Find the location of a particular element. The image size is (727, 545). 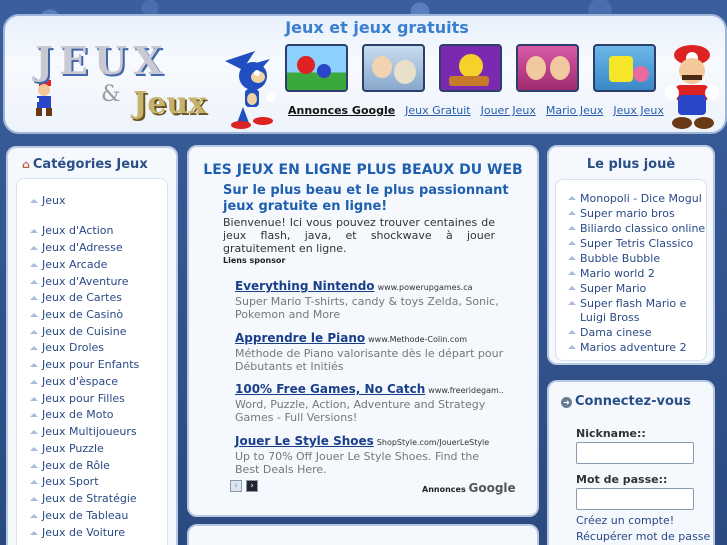

ad-url: www.freeridegam.. is located at coordinates (466, 390).